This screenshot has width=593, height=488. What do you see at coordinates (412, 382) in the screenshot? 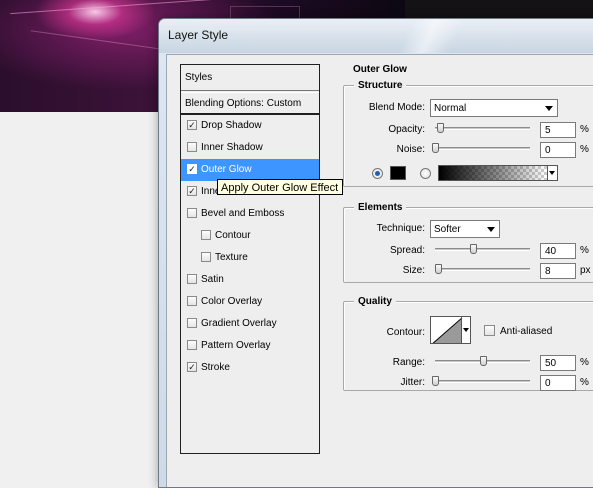
I see `jitter-label: Jitter:` at bounding box center [412, 382].